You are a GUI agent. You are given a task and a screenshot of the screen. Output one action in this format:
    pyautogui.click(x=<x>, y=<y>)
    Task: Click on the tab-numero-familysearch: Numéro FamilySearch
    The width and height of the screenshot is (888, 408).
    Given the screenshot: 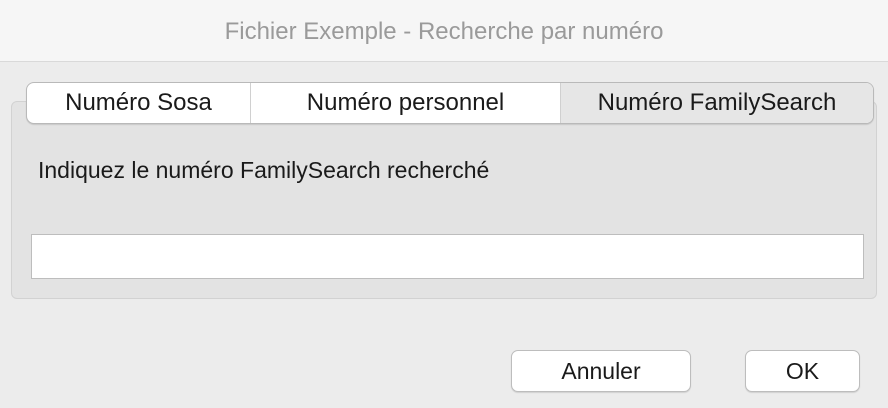 What is the action you would take?
    pyautogui.click(x=717, y=103)
    